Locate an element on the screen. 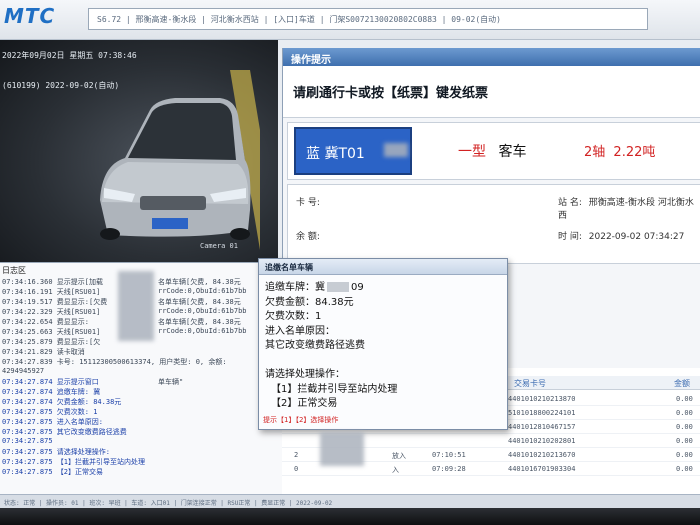  card-number-row: 卡 号: is located at coordinates (308, 201).